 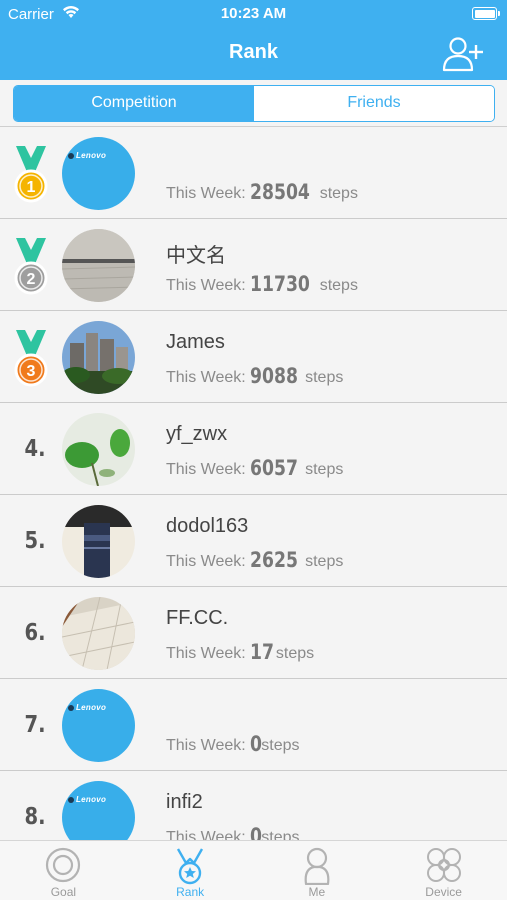 I want to click on segment-friends: Friends, so click(x=374, y=103).